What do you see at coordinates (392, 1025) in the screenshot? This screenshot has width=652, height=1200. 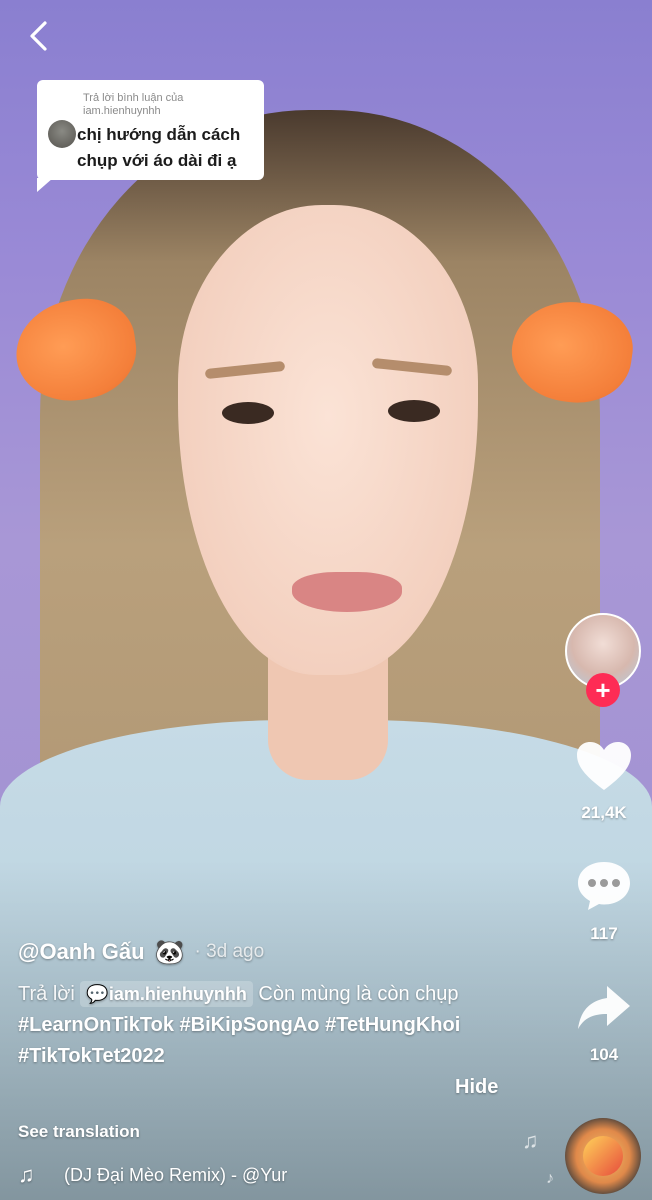 I see `hashtag: #TetHungKhoi` at bounding box center [392, 1025].